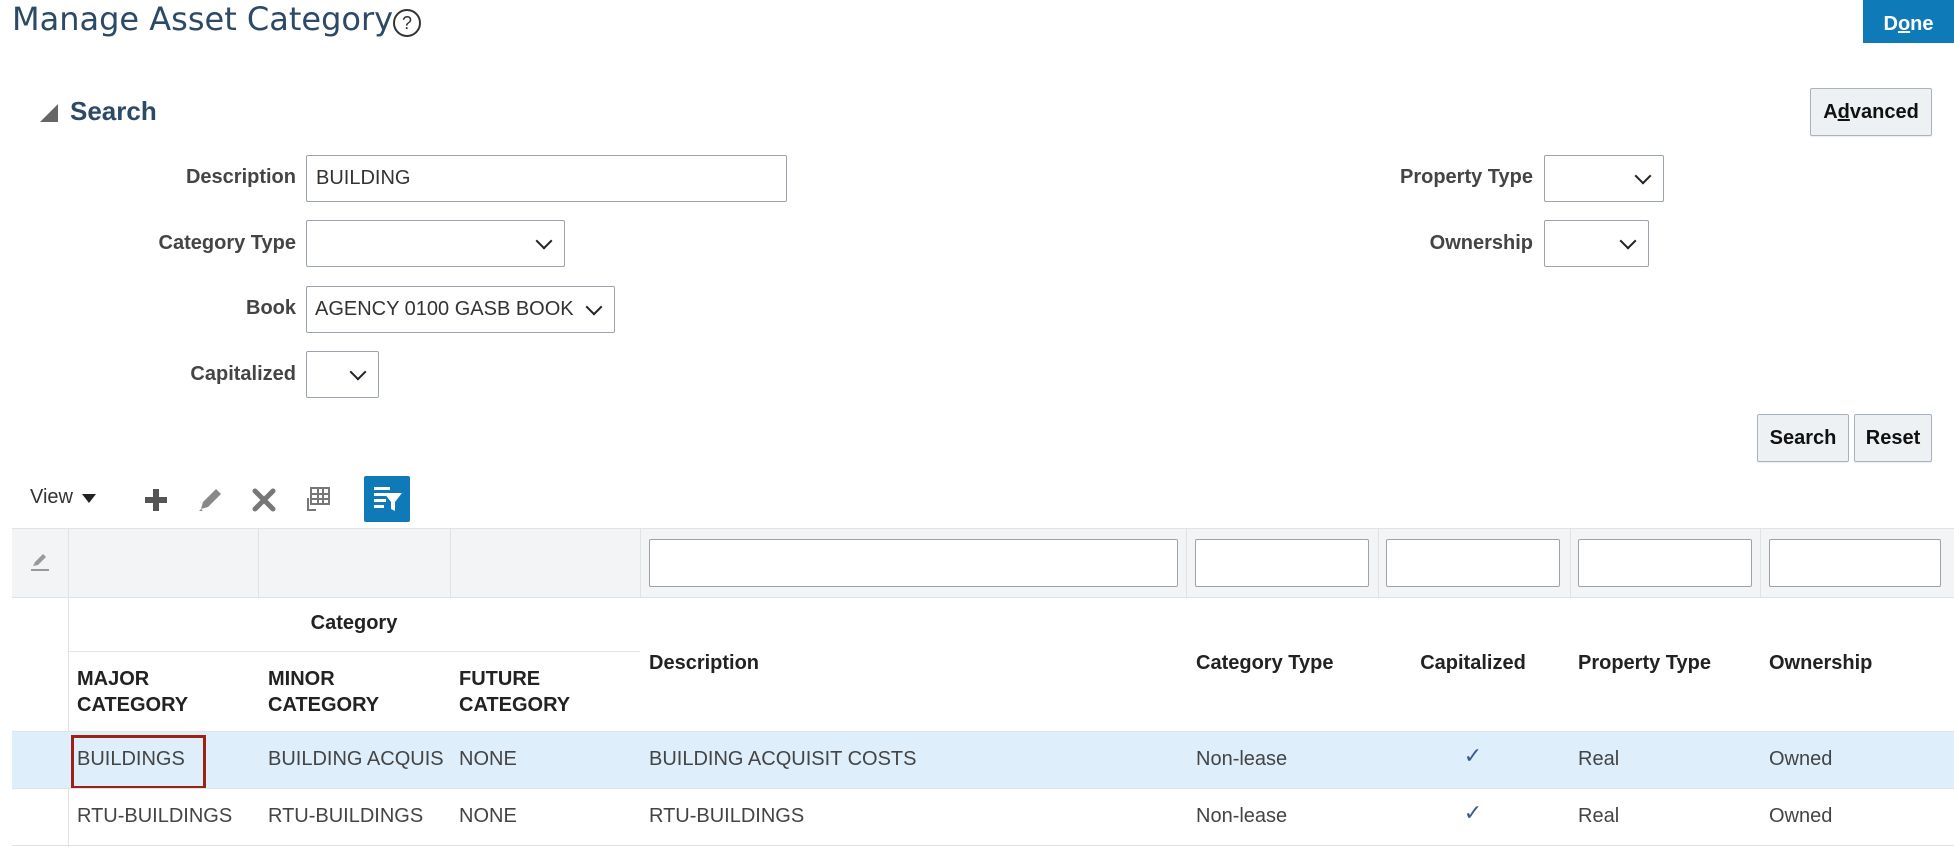 This screenshot has width=1954, height=847. What do you see at coordinates (40, 562) in the screenshot?
I see `clear-filter-icon` at bounding box center [40, 562].